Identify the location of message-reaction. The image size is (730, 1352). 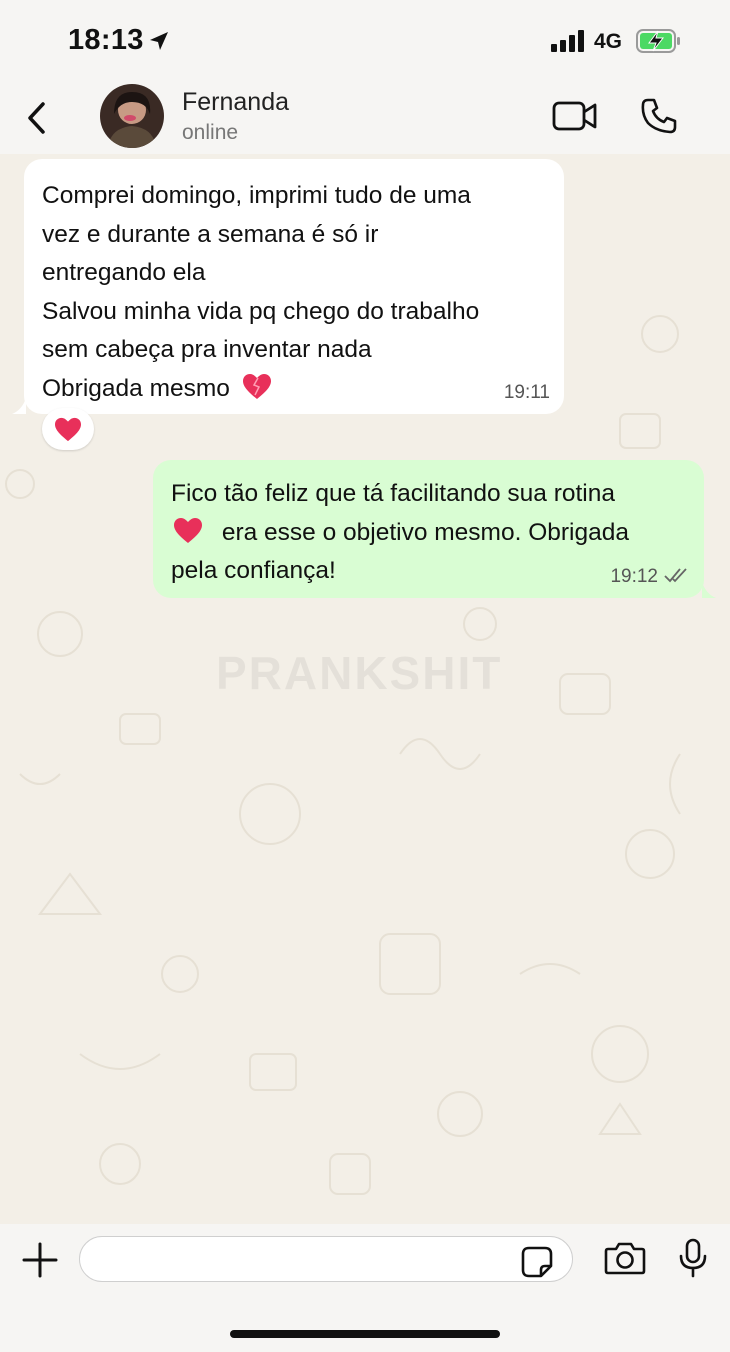
(68, 429).